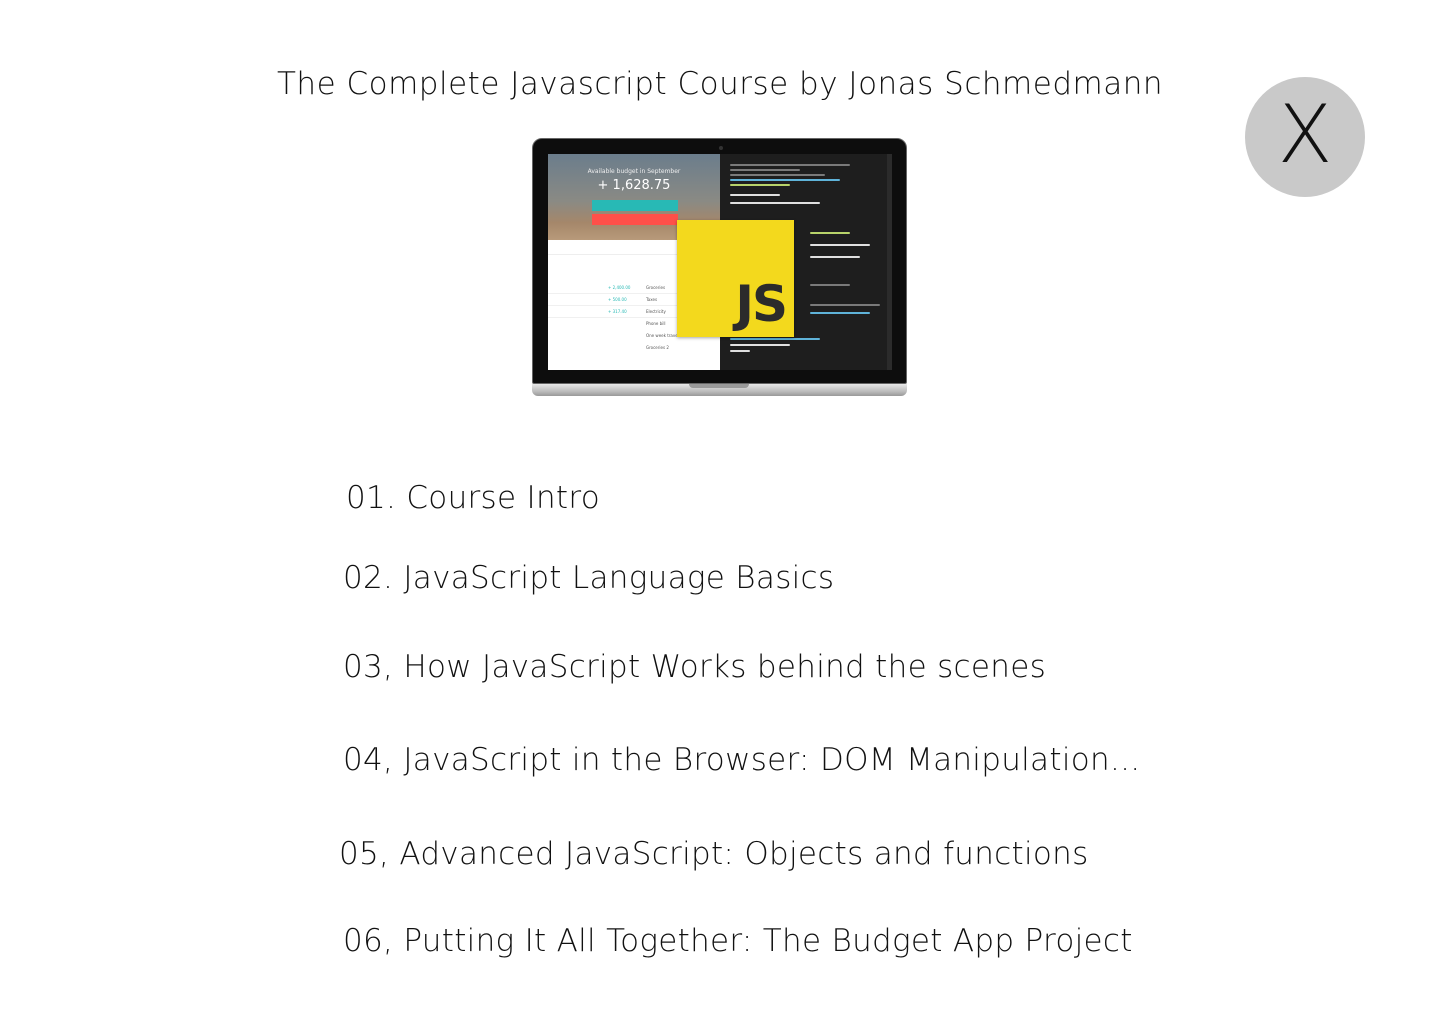 This screenshot has width=1440, height=1024. What do you see at coordinates (657, 347) in the screenshot?
I see `expense-label: Groceries 2` at bounding box center [657, 347].